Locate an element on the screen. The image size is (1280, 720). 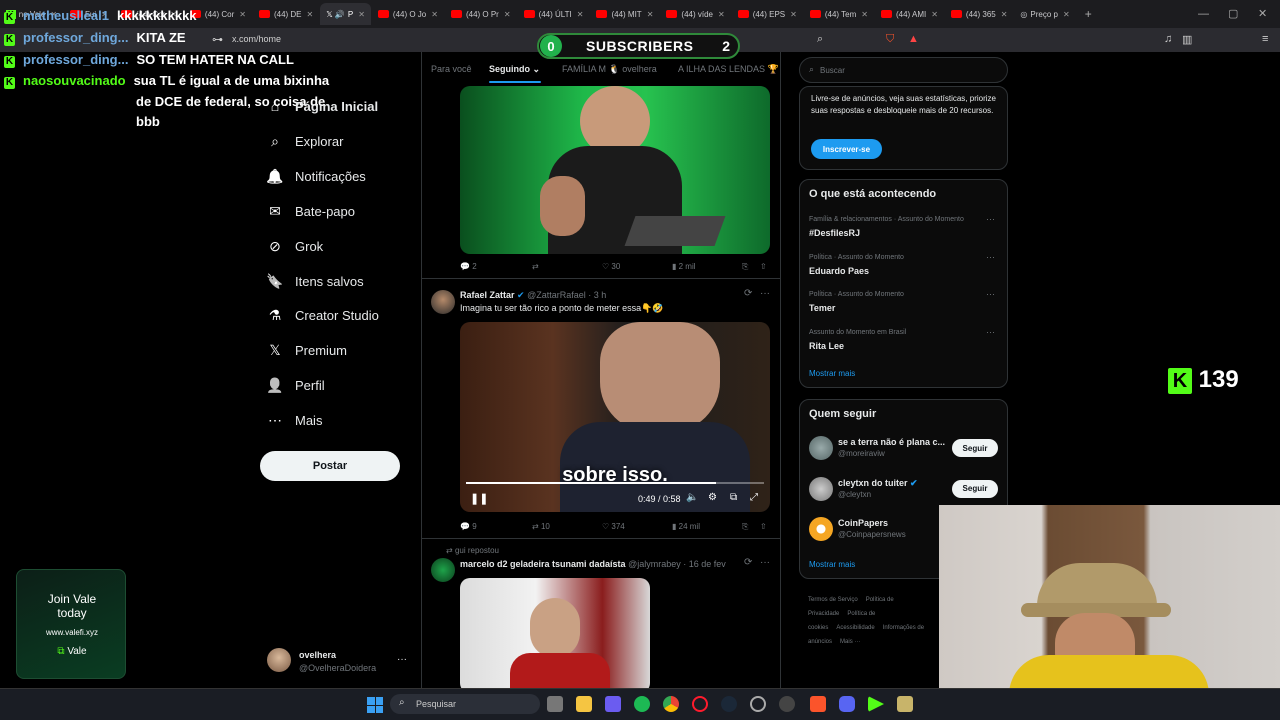
sidebar-item-home: ⌂ Página Inicial is located at coordinates (322, 106).